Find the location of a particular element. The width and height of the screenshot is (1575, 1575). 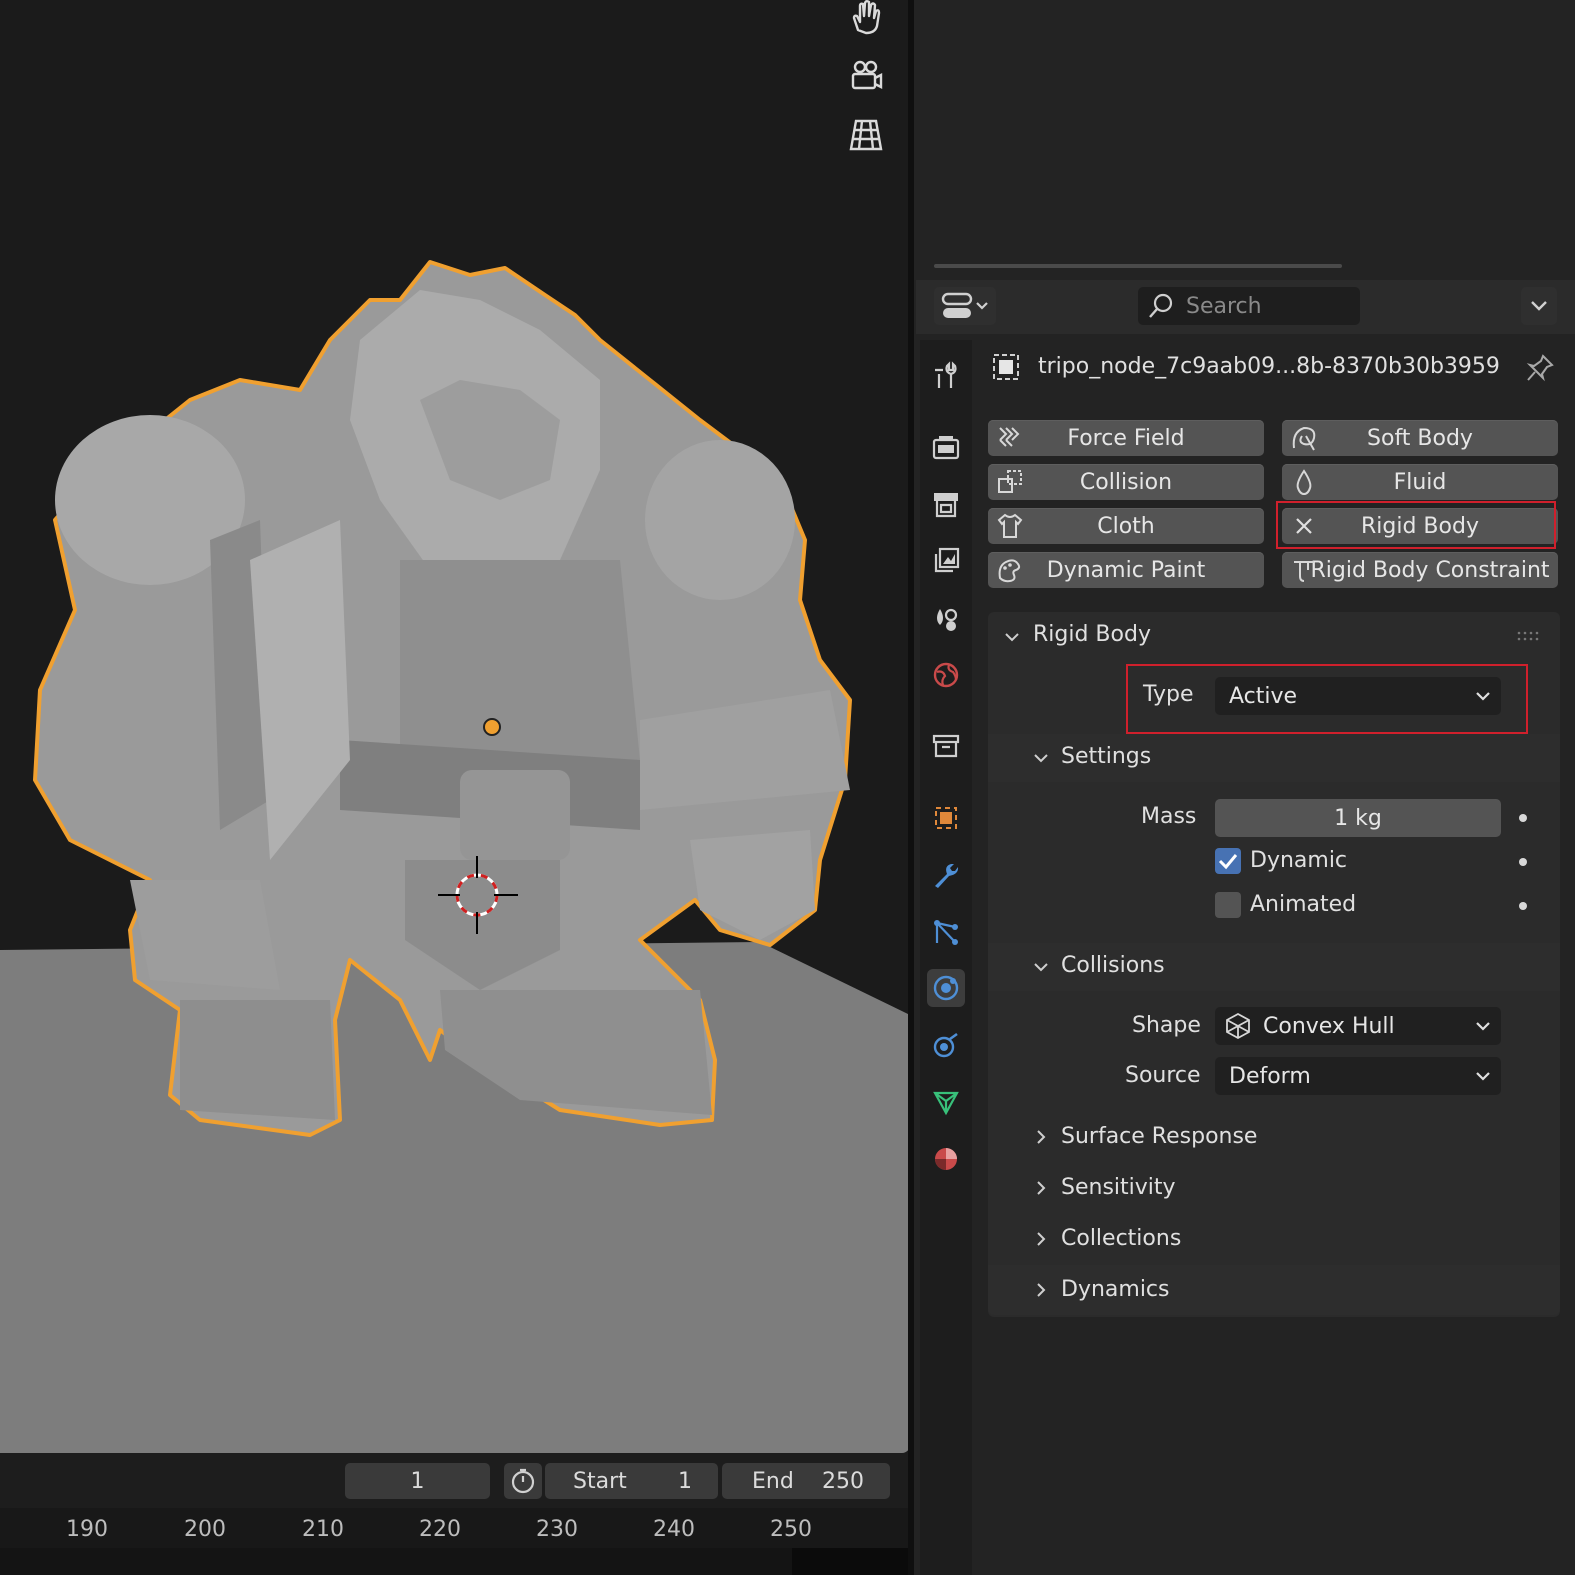

tab-render is located at coordinates (946, 447).